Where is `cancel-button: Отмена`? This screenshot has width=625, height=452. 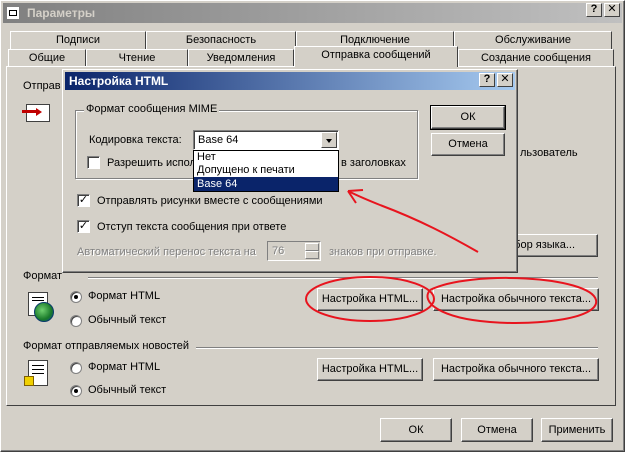
cancel-button: Отмена is located at coordinates (497, 430).